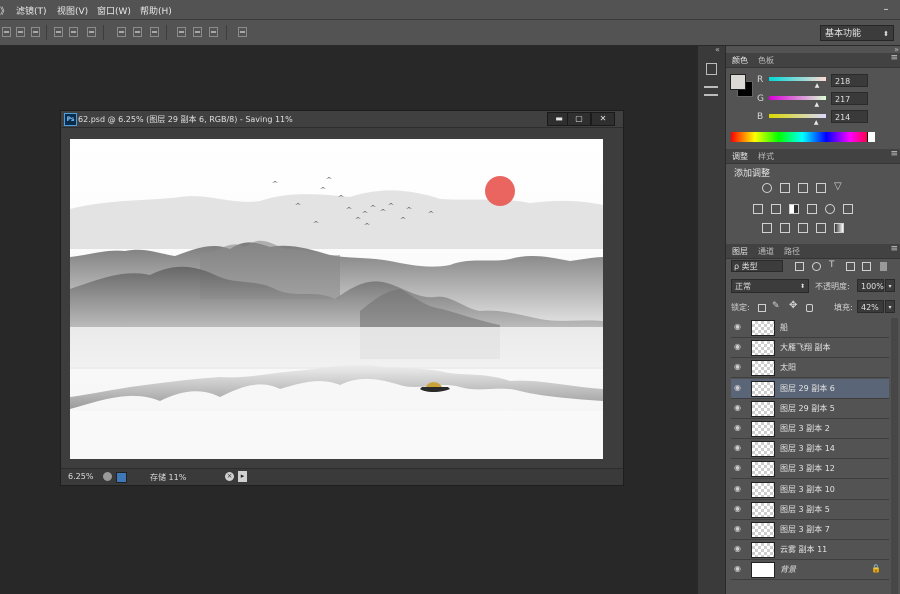 Image resolution: width=900 pixels, height=594 pixels. I want to click on layer-row: ◉ 图层 3 副本 5, so click(810, 509).